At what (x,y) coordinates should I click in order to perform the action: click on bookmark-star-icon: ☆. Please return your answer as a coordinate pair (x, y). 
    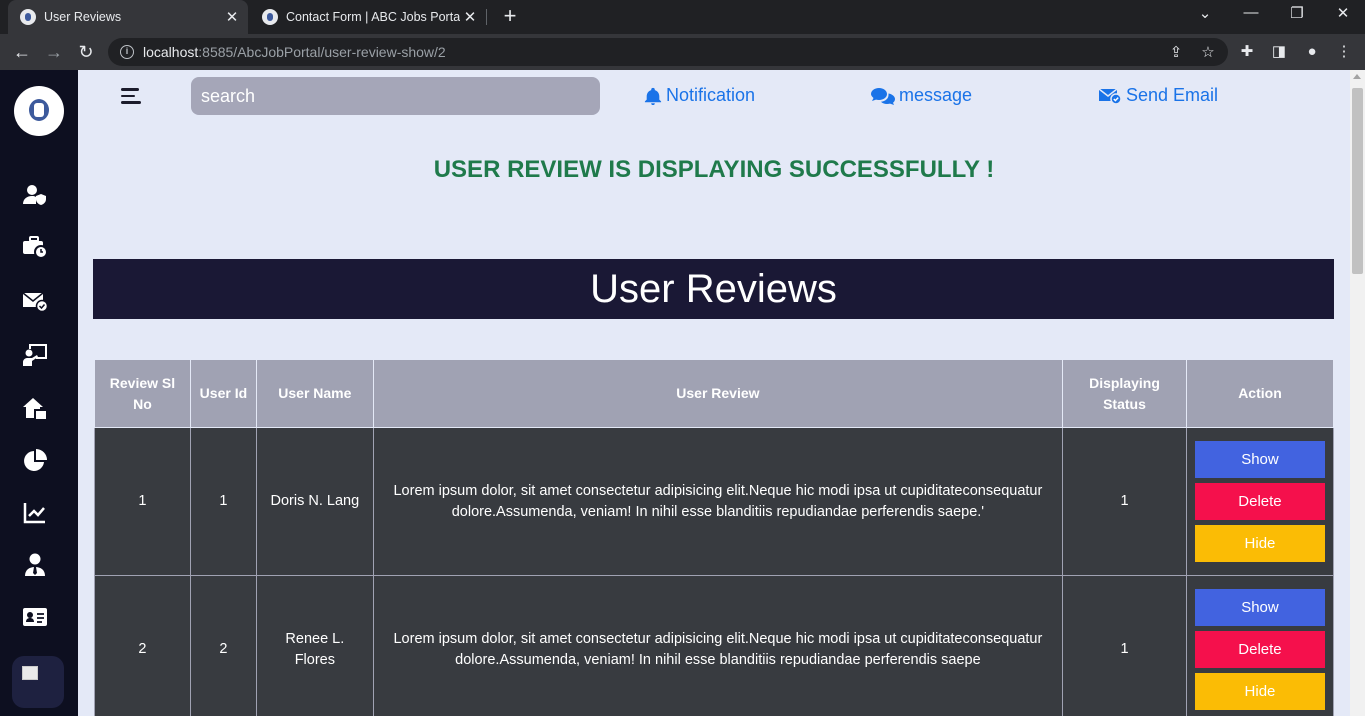
    Looking at the image, I should click on (1208, 52).